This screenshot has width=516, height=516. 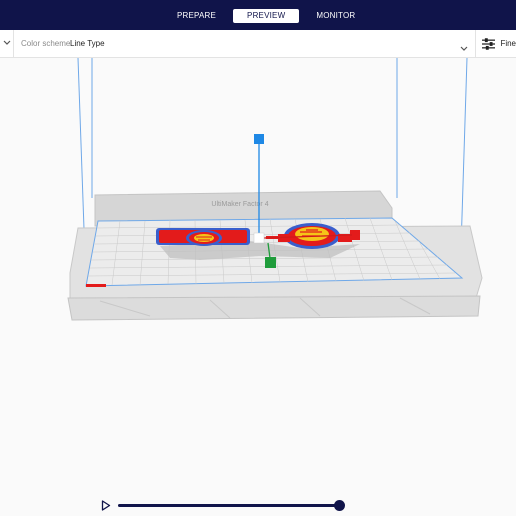 I want to click on printer-name-label: UltiMaker Factor 4, so click(x=239, y=204).